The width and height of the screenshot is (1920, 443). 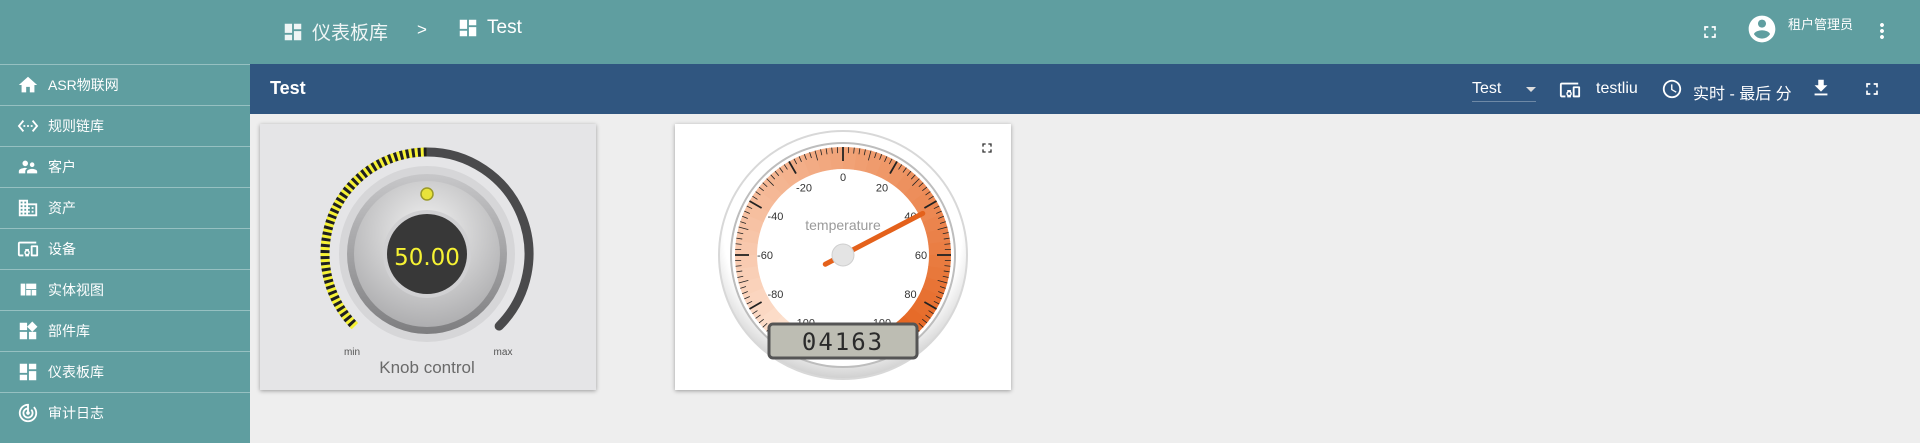 I want to click on sidebar: ASR物联网 规则链库 客户 资产 设备 实体视图 部件库 仪表板库 审计日志, so click(x=125, y=221).